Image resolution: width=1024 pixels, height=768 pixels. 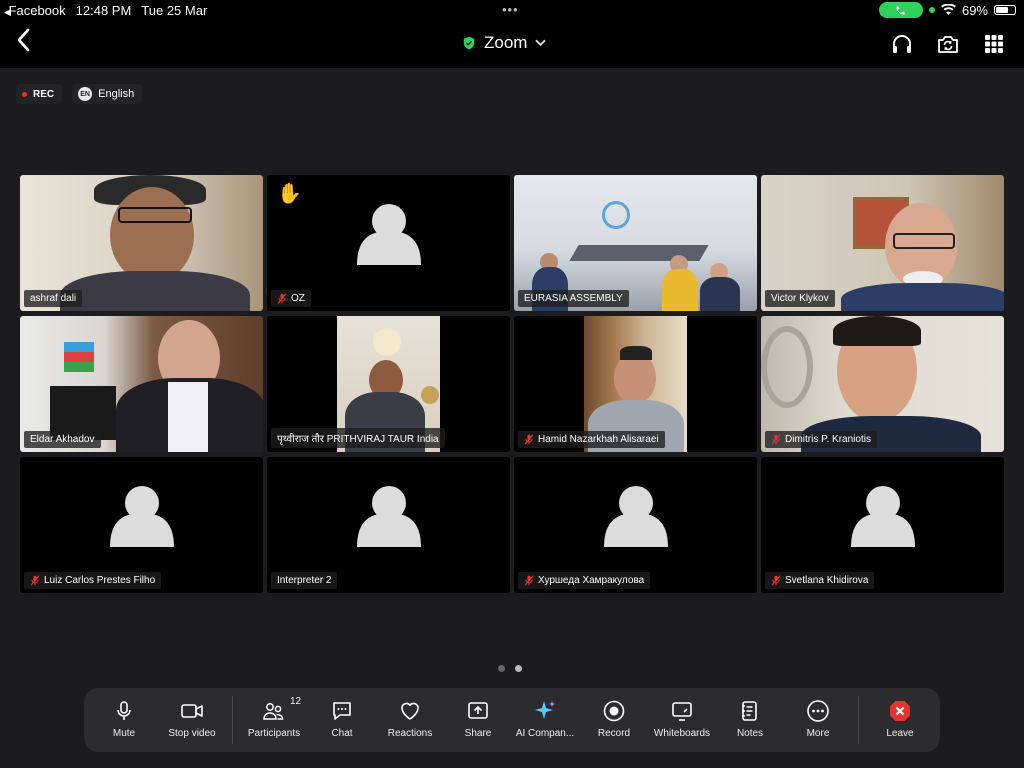 I want to click on camera-in-use-dot, so click(x=931, y=10).